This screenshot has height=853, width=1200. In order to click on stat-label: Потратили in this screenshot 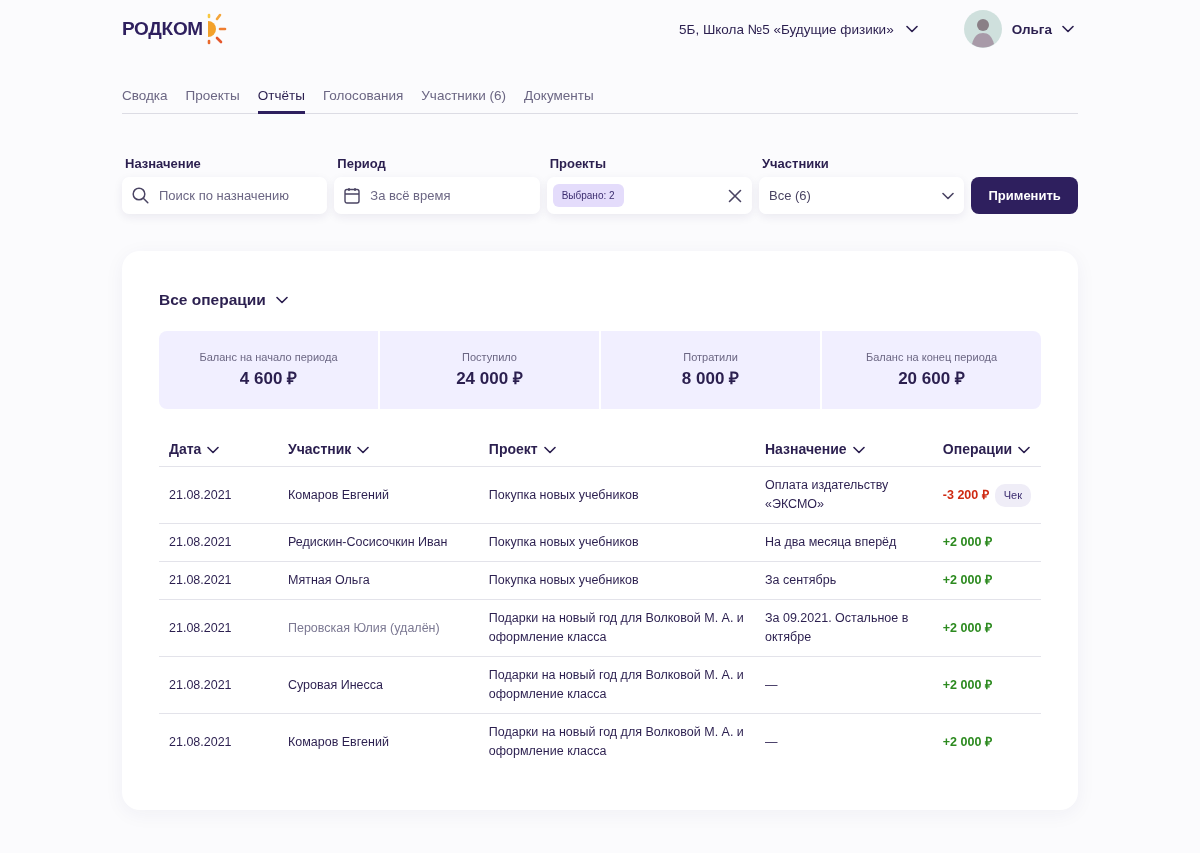, I will do `click(710, 357)`.